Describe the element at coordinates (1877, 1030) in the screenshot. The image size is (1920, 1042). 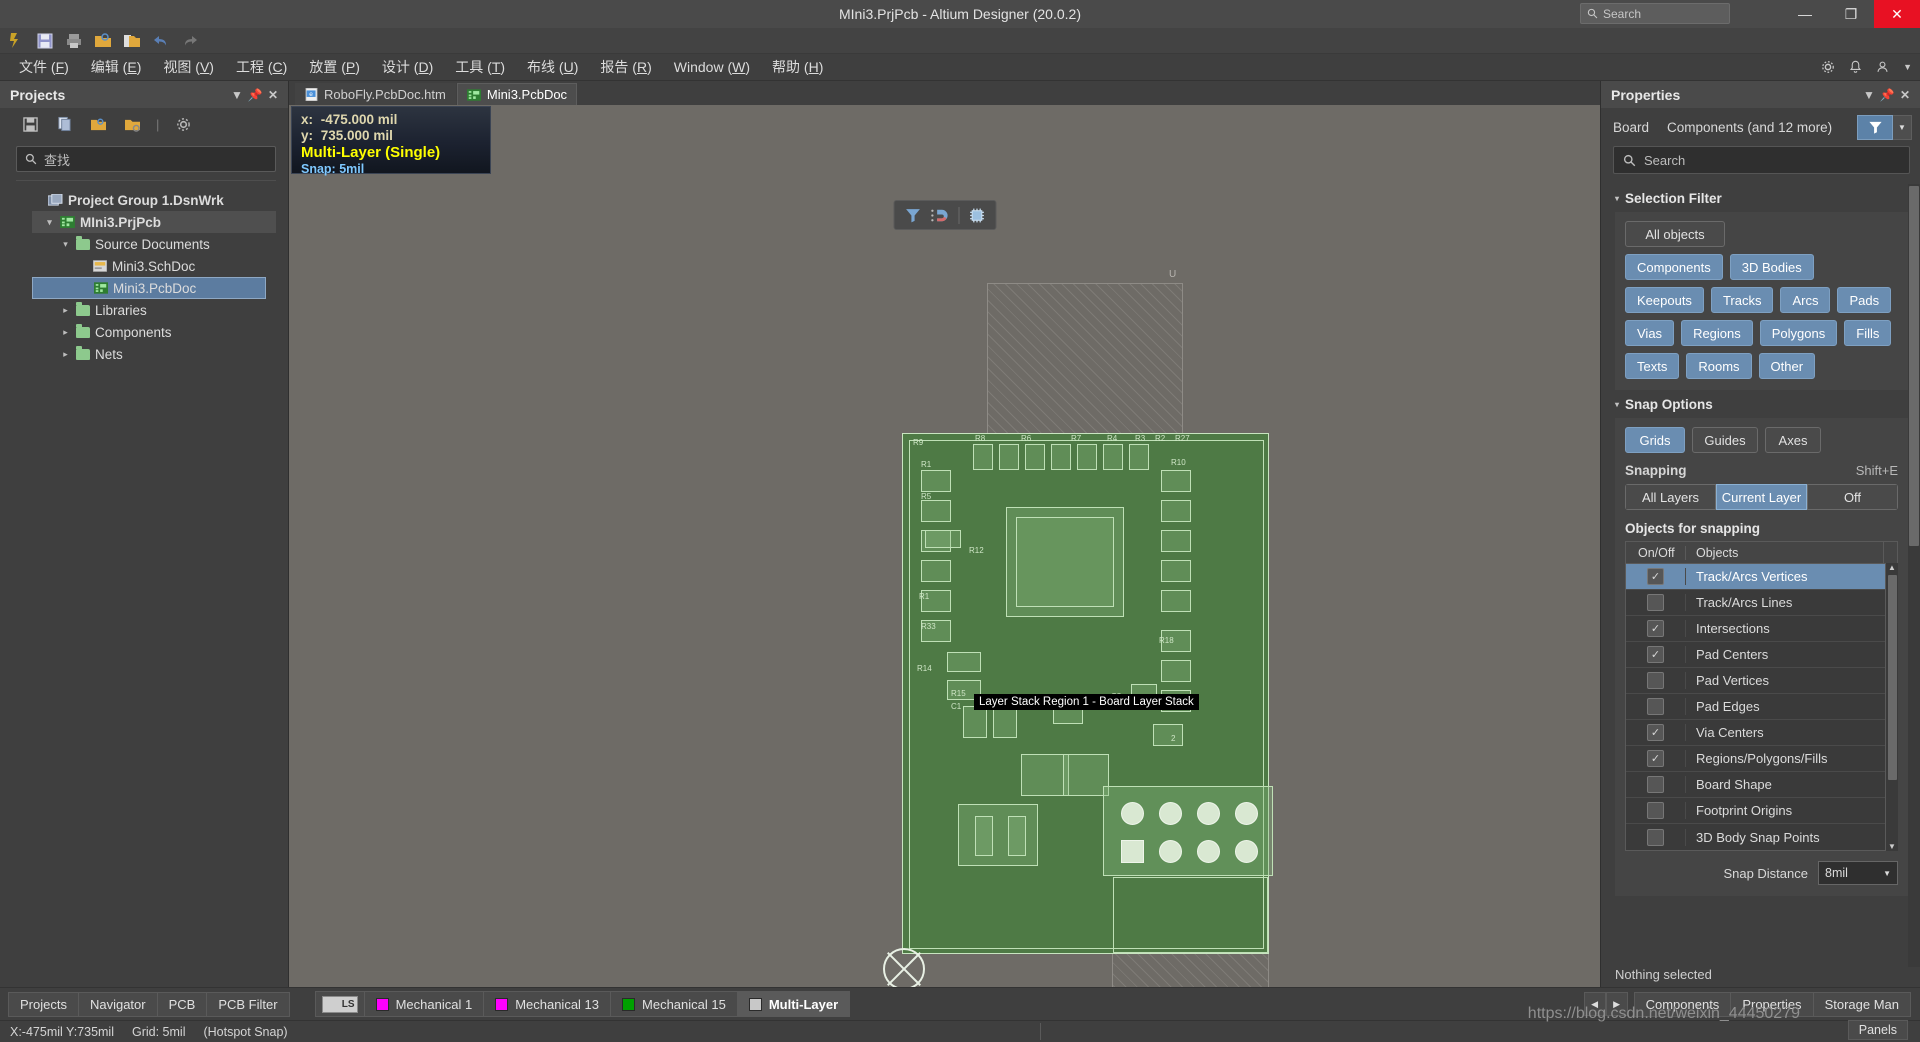
I see `panels-button: Panels` at that location.